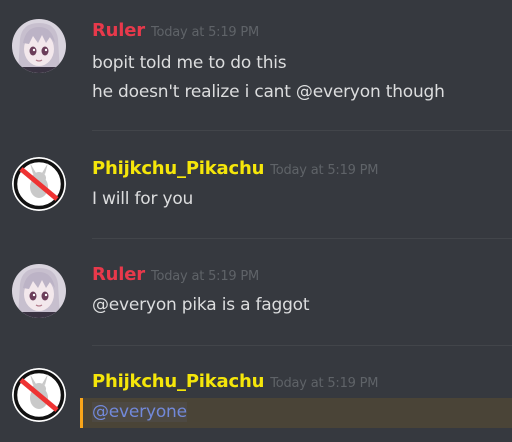 The image size is (512, 442). What do you see at coordinates (201, 305) in the screenshot?
I see `message-text: @everyon pika is a faggot` at bounding box center [201, 305].